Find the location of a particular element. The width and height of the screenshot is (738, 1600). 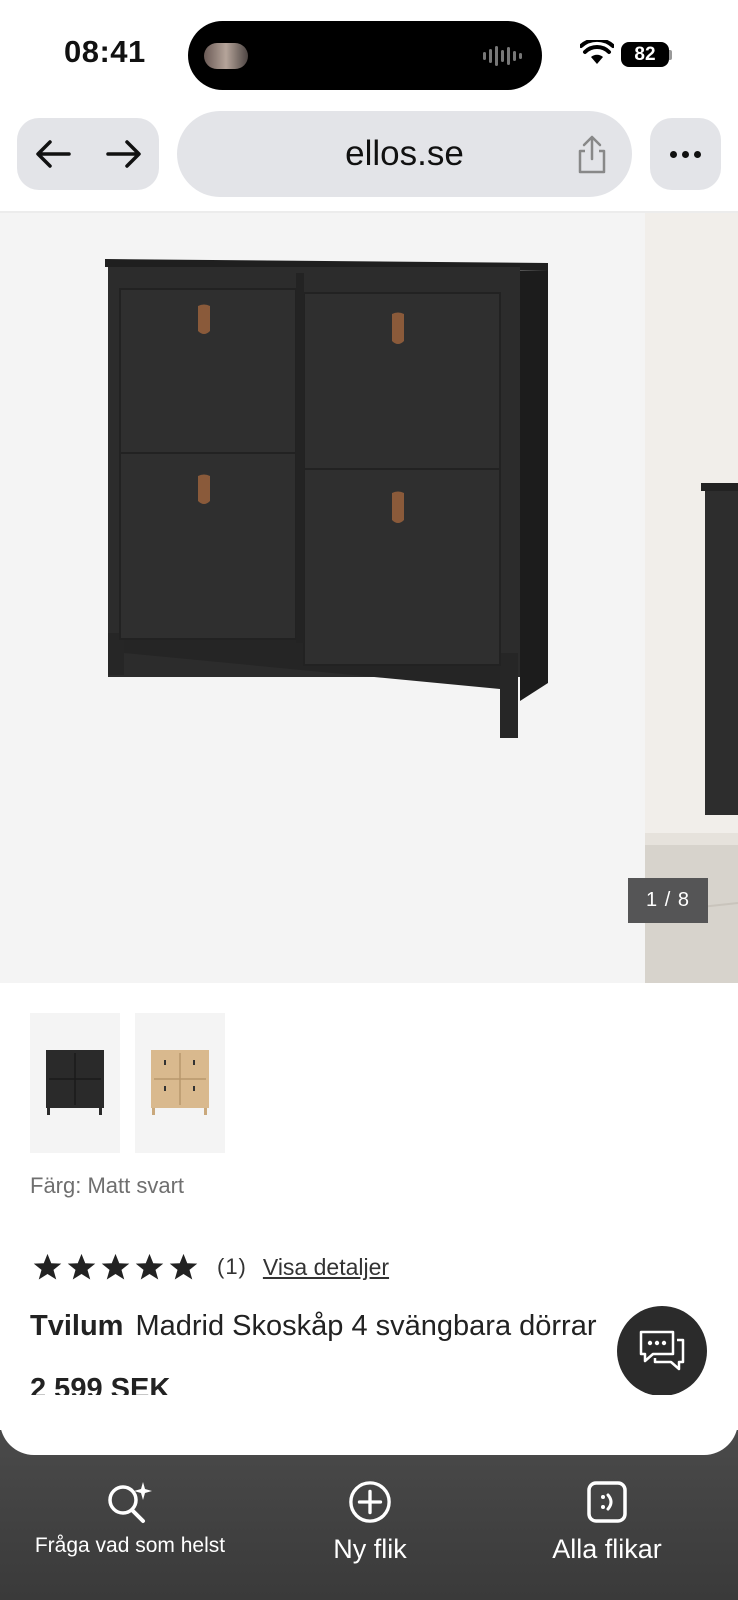

audio-waveform-icon is located at coordinates (502, 56).